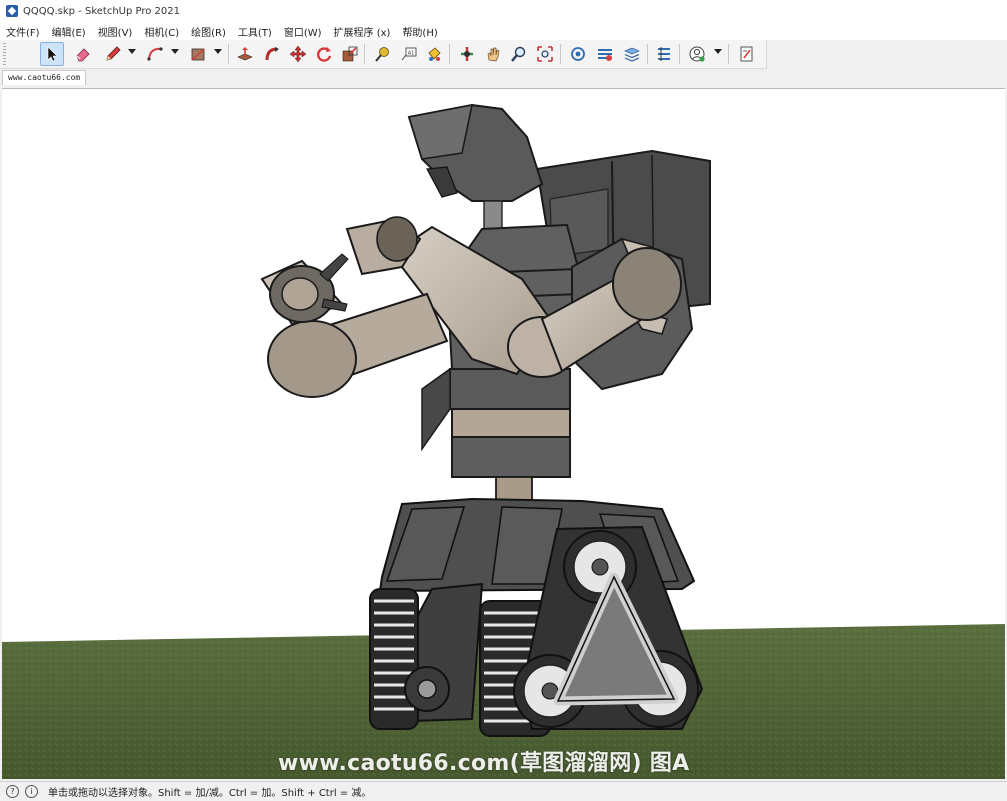  I want to click on follow-me-icon, so click(272, 54).